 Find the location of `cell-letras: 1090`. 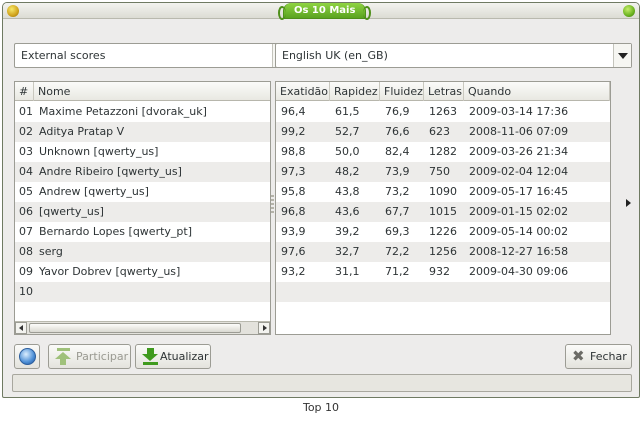

cell-letras: 1090 is located at coordinates (443, 191).